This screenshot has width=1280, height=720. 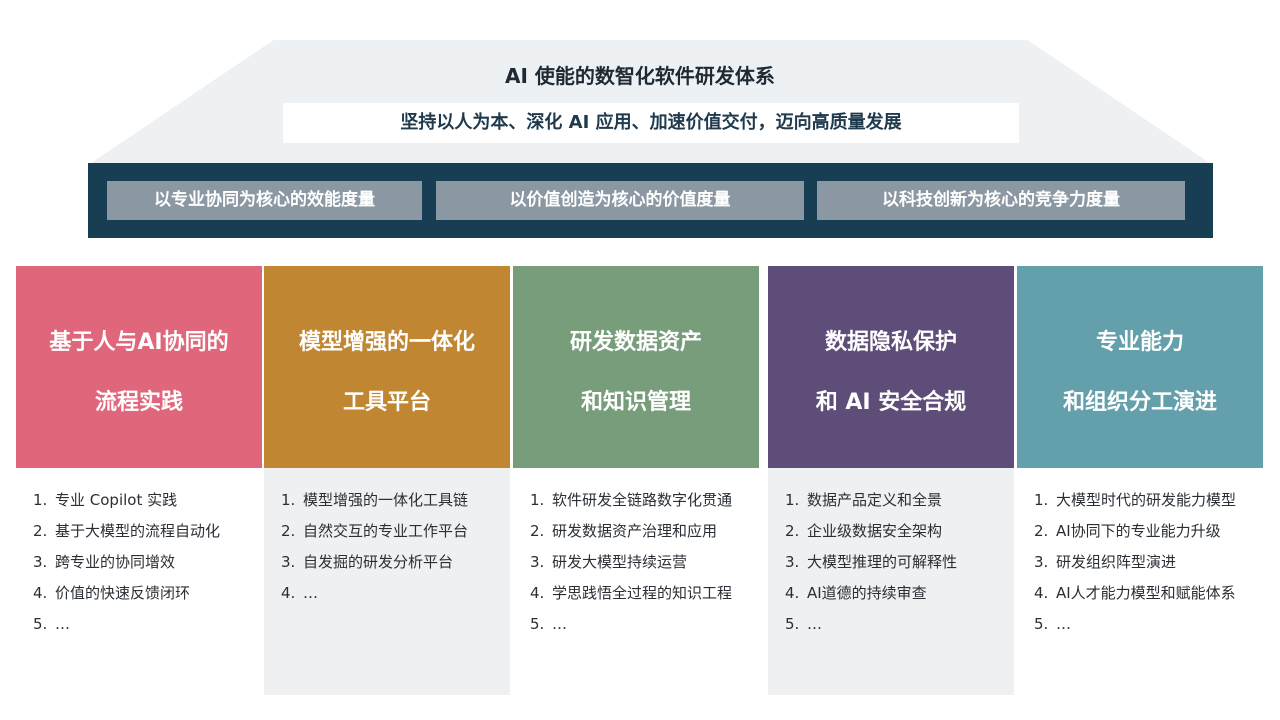 I want to click on pillar-title-line2: 和 AI 安全合规, so click(x=891, y=402).